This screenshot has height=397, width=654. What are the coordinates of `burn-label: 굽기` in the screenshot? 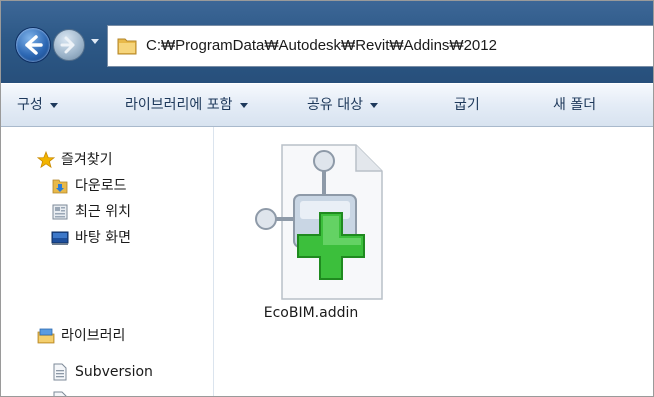 It's located at (467, 105).